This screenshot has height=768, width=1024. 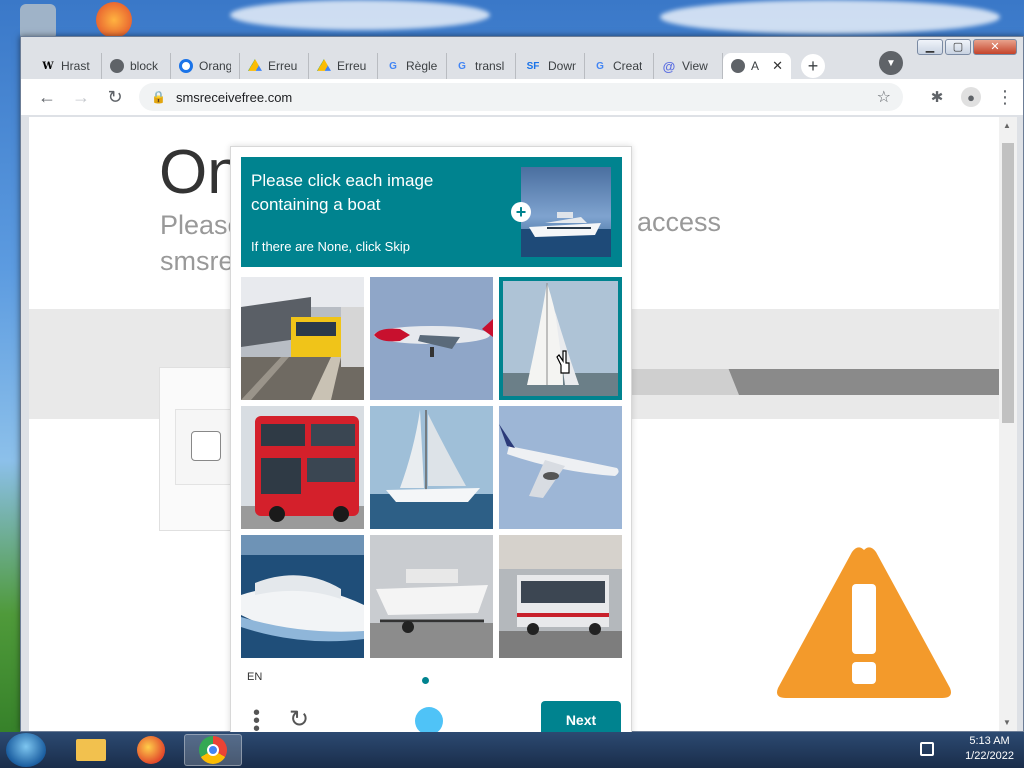 I want to click on tab-label: View, so click(x=695, y=66).